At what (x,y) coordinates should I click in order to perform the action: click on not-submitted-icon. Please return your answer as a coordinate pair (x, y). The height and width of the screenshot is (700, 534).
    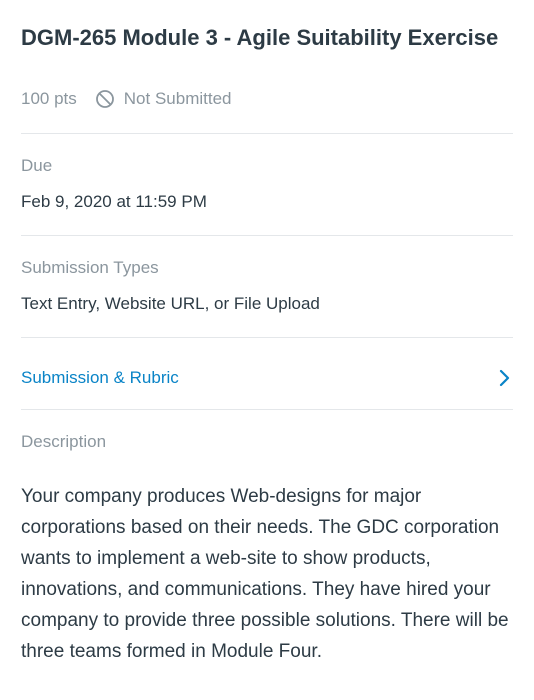
    Looking at the image, I should click on (105, 99).